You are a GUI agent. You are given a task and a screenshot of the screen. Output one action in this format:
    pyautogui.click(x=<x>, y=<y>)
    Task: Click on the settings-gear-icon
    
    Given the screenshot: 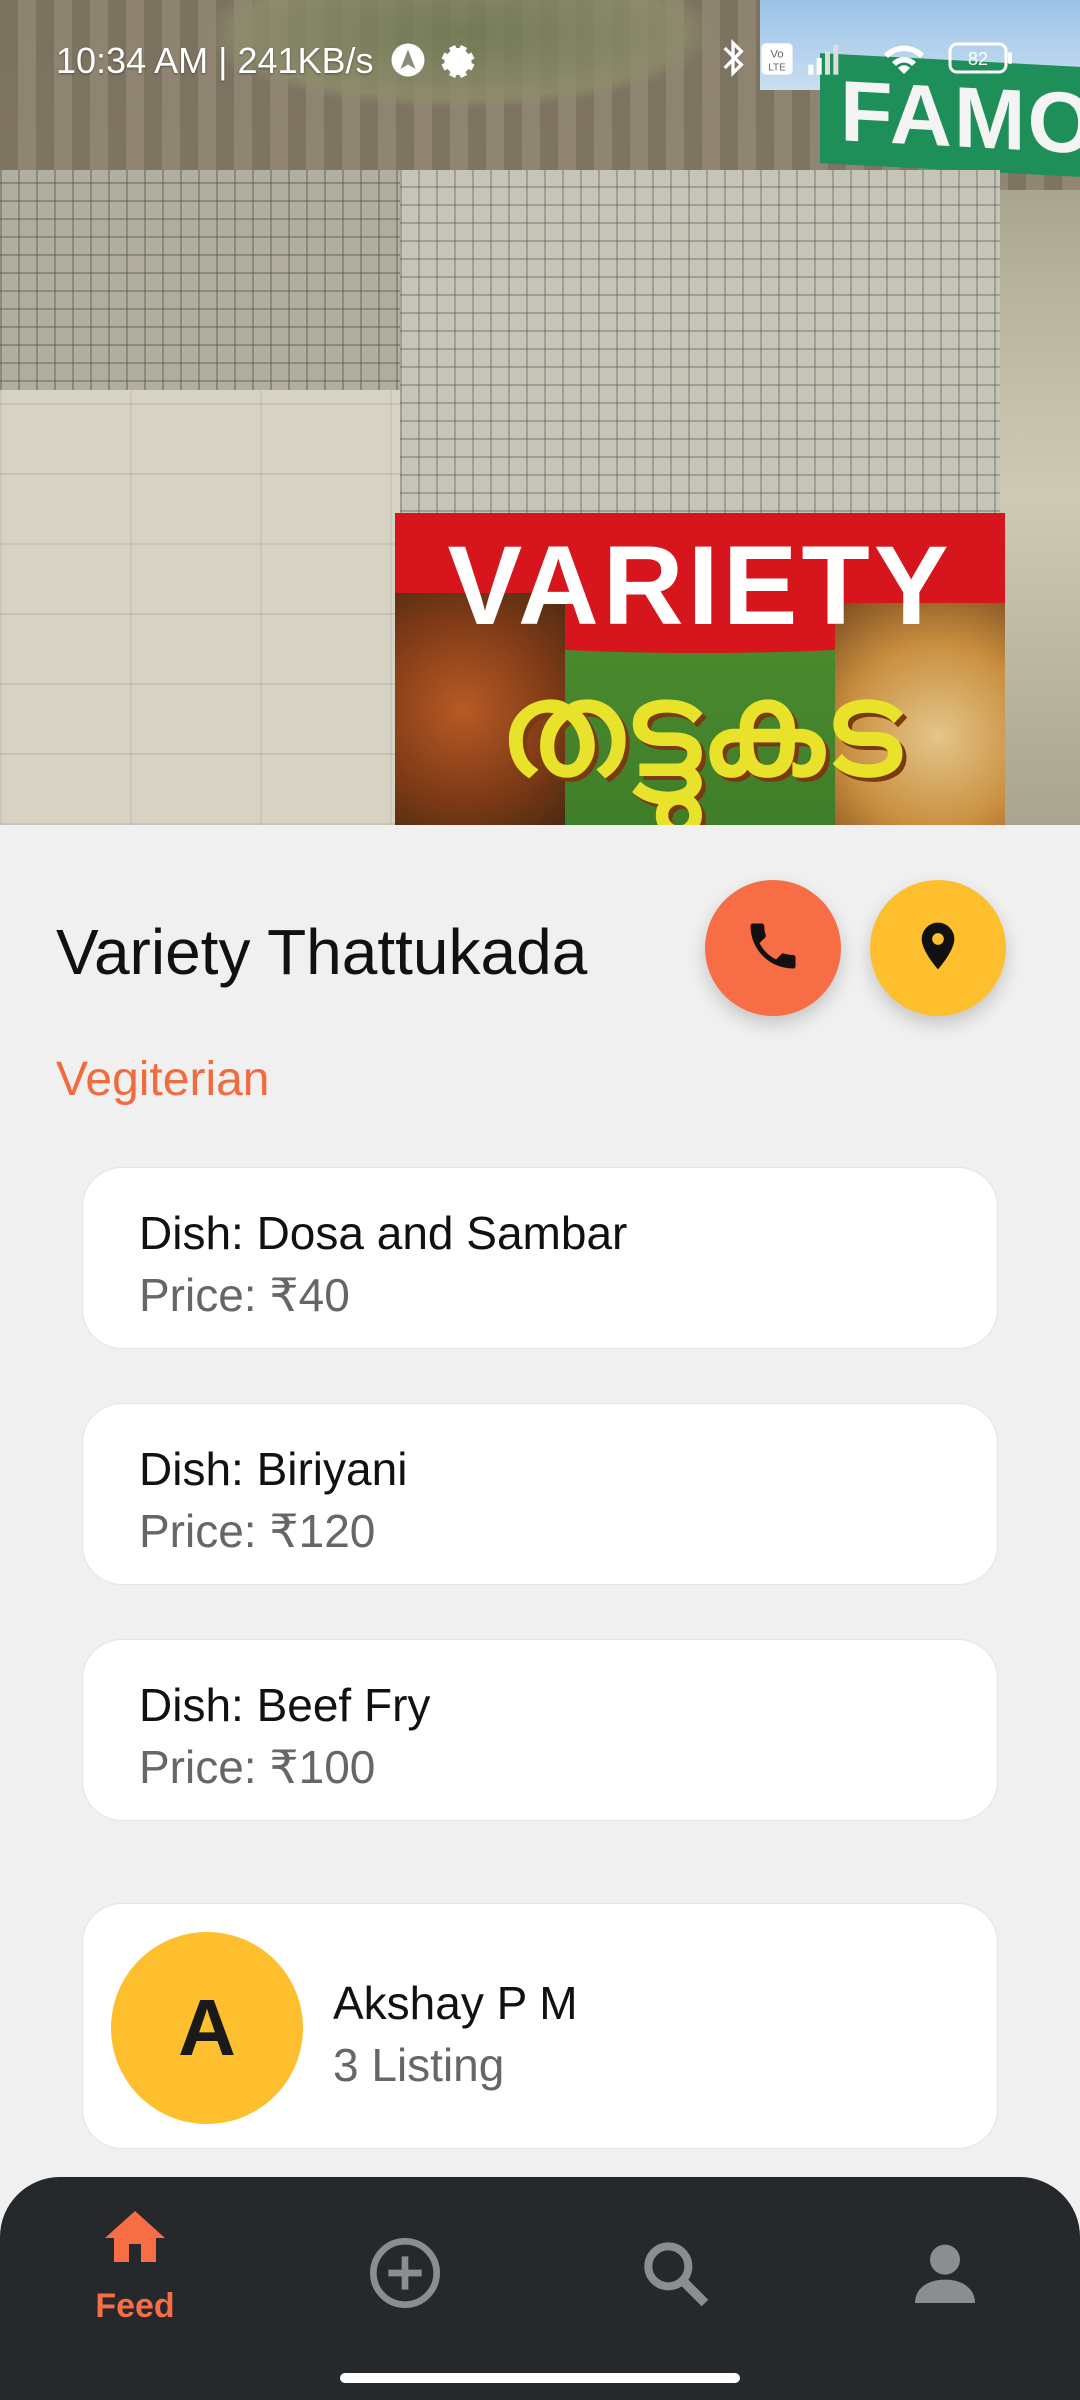 What is the action you would take?
    pyautogui.click(x=458, y=60)
    